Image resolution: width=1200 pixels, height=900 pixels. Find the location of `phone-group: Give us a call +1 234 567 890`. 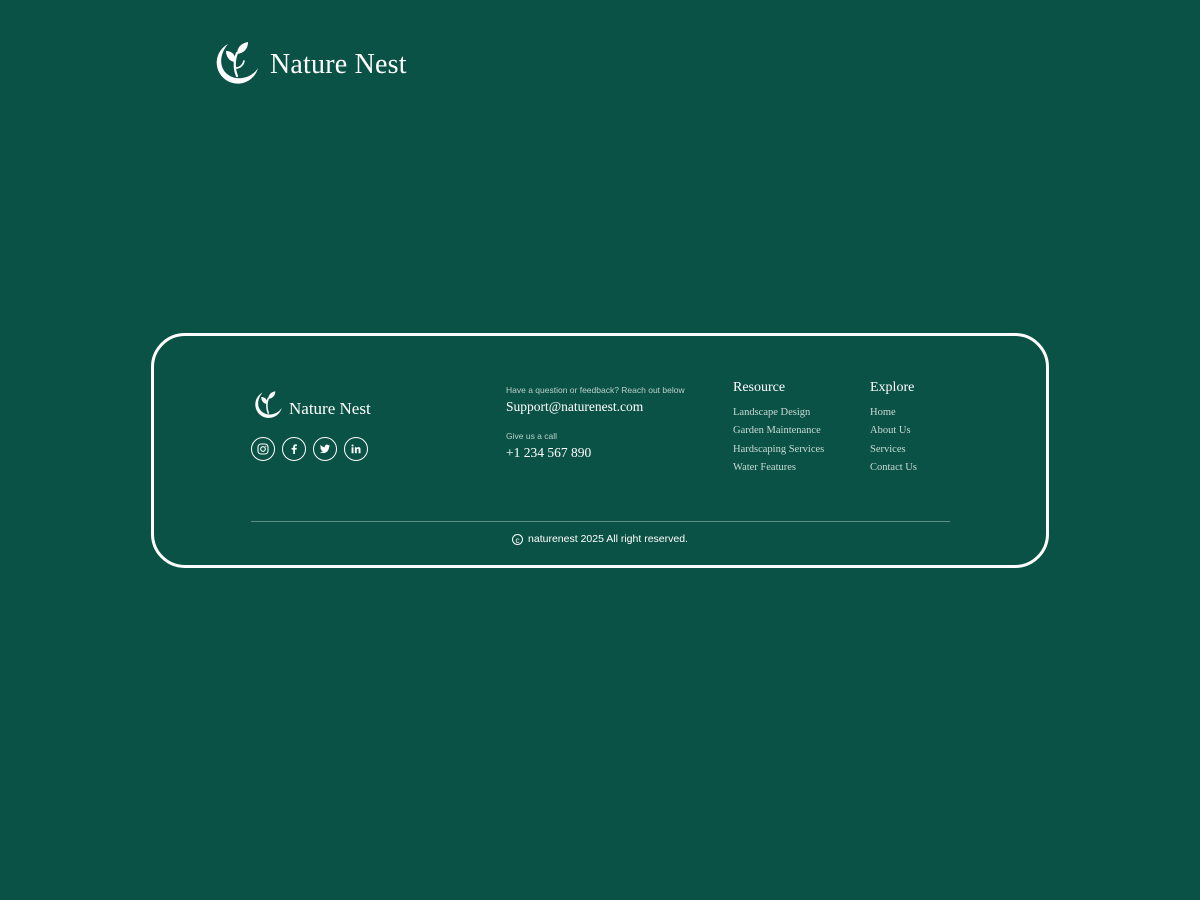

phone-group: Give us a call +1 234 567 890 is located at coordinates (595, 445).